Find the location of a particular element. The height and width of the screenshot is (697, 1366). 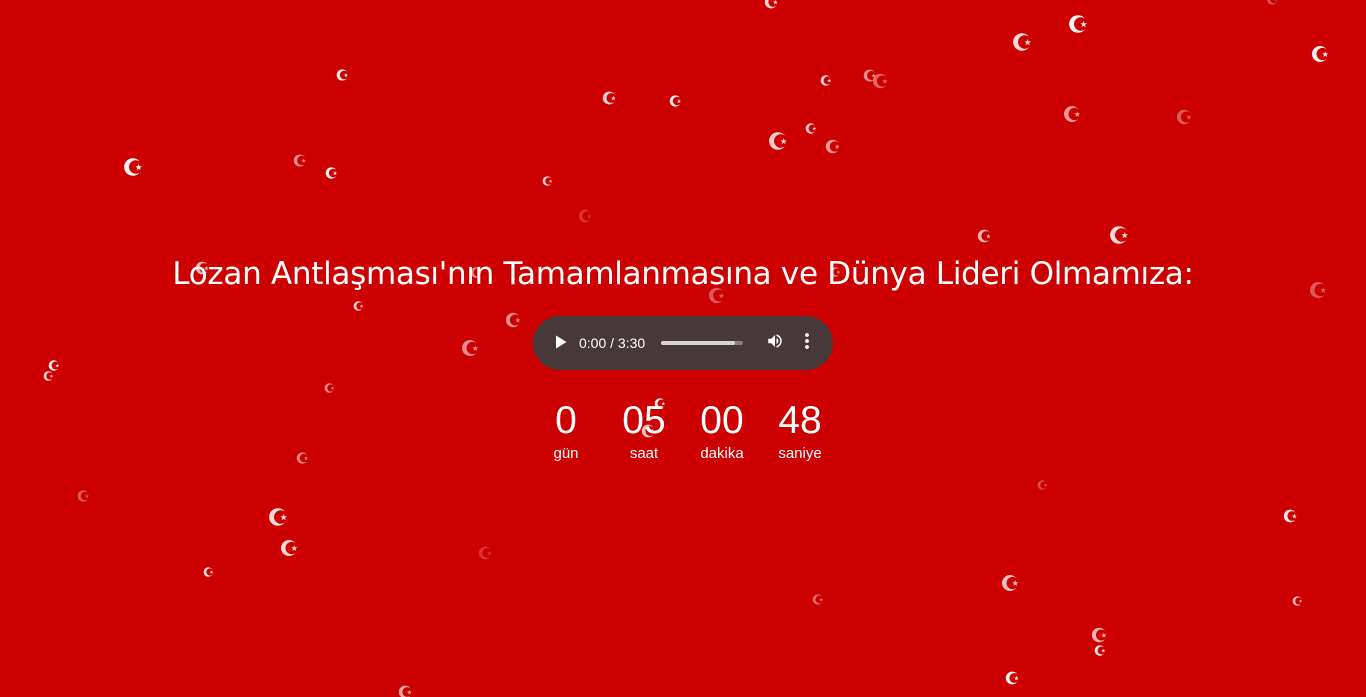

more-options-button is located at coordinates (807, 343).